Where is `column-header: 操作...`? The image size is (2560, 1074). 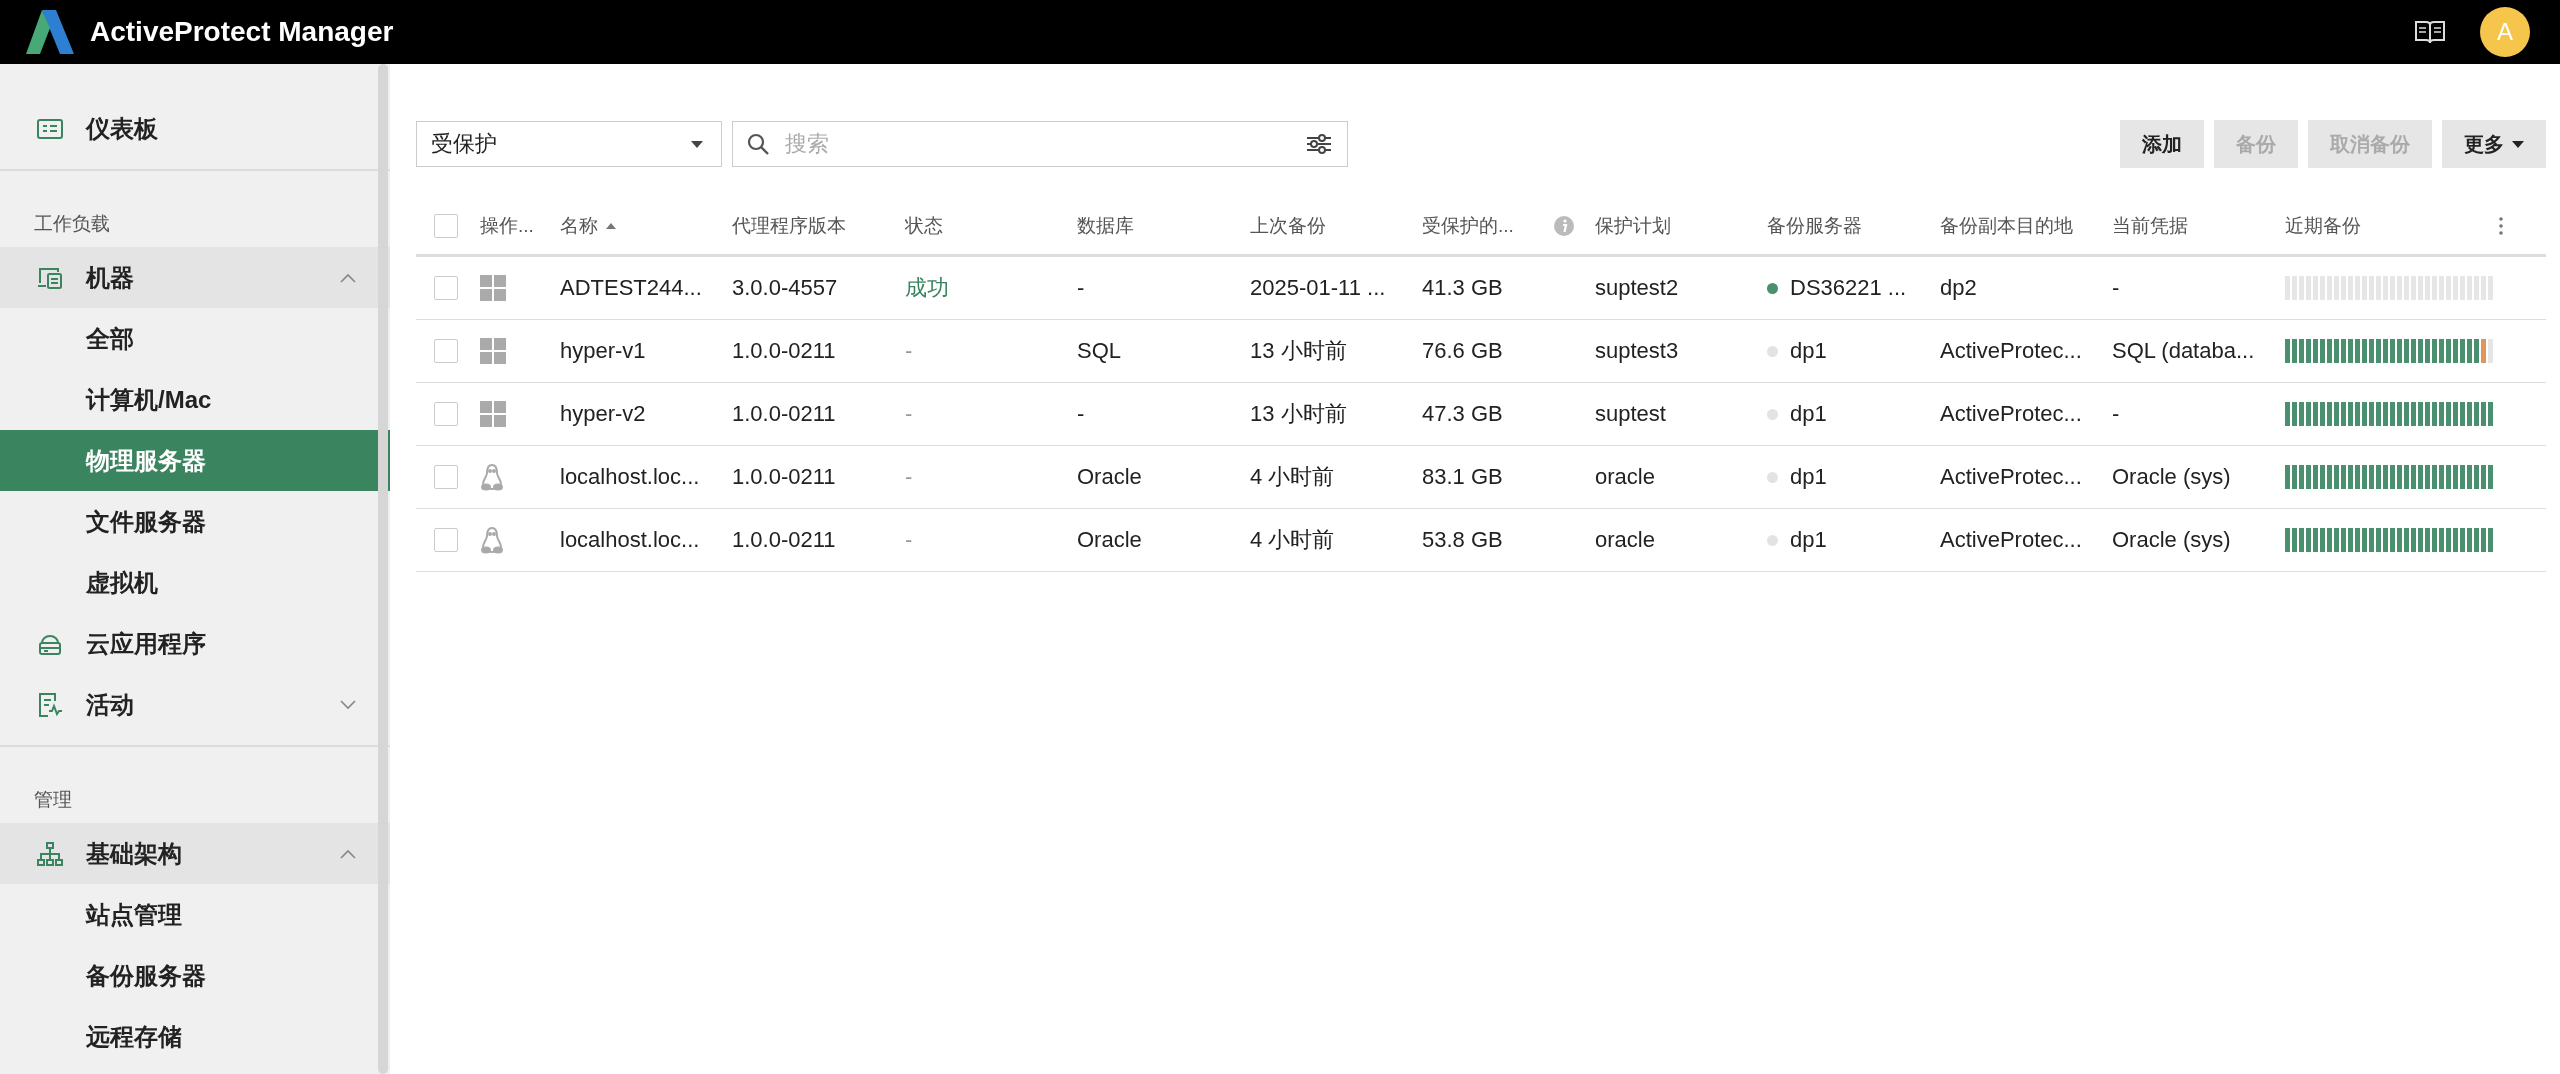
column-header: 操作... is located at coordinates (507, 226).